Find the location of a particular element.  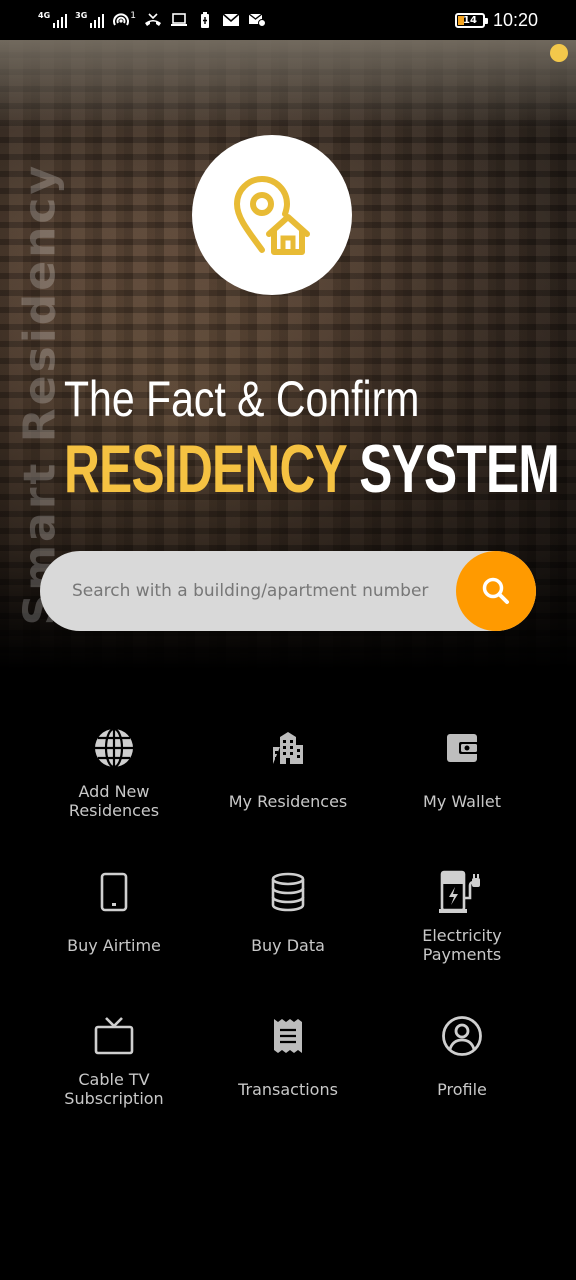

search-bar is located at coordinates (288, 591).